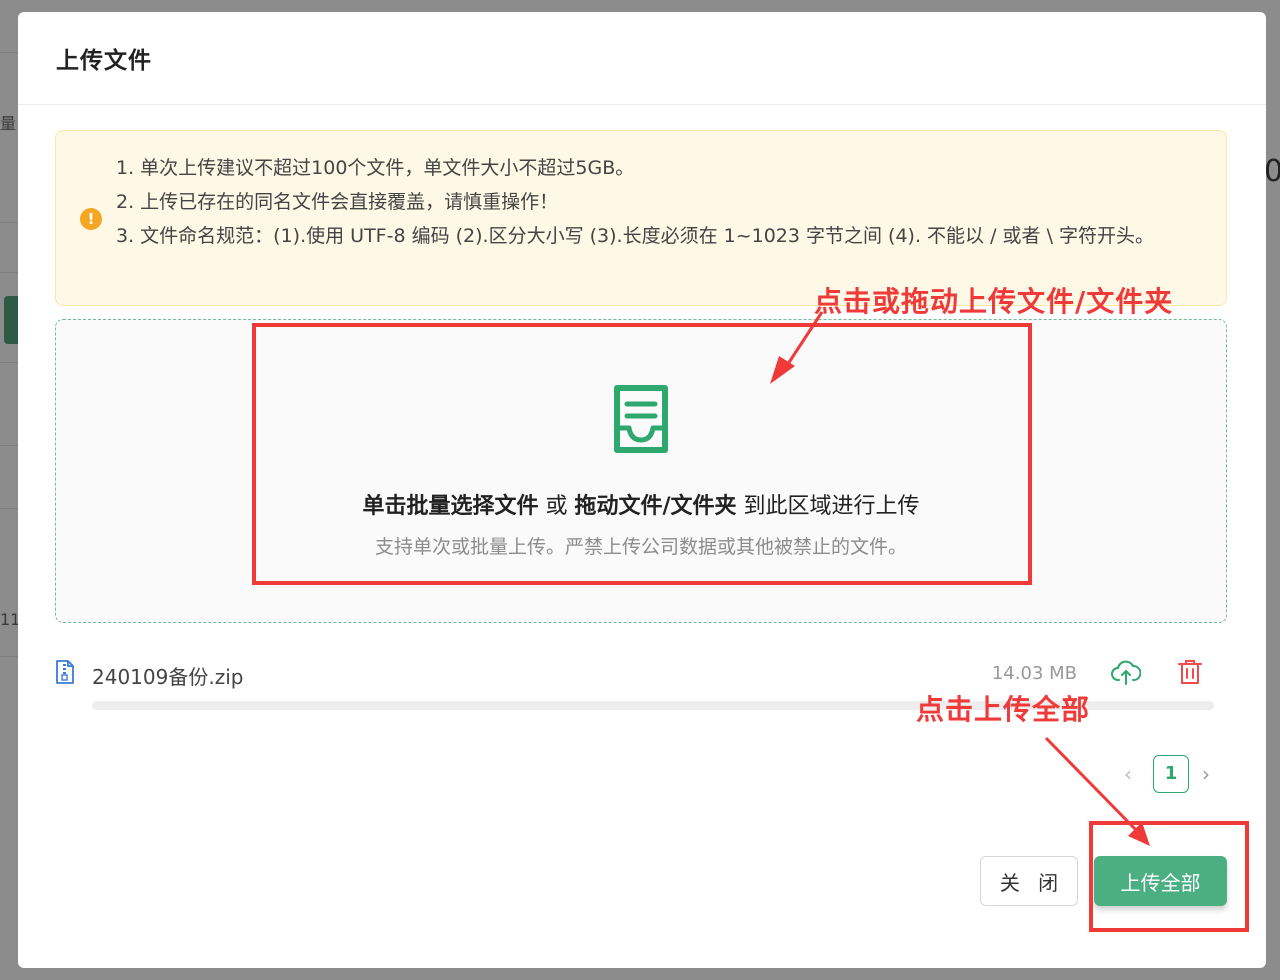 This screenshot has width=1280, height=980. What do you see at coordinates (1160, 881) in the screenshot?
I see `upload-all-button: 上传全部` at bounding box center [1160, 881].